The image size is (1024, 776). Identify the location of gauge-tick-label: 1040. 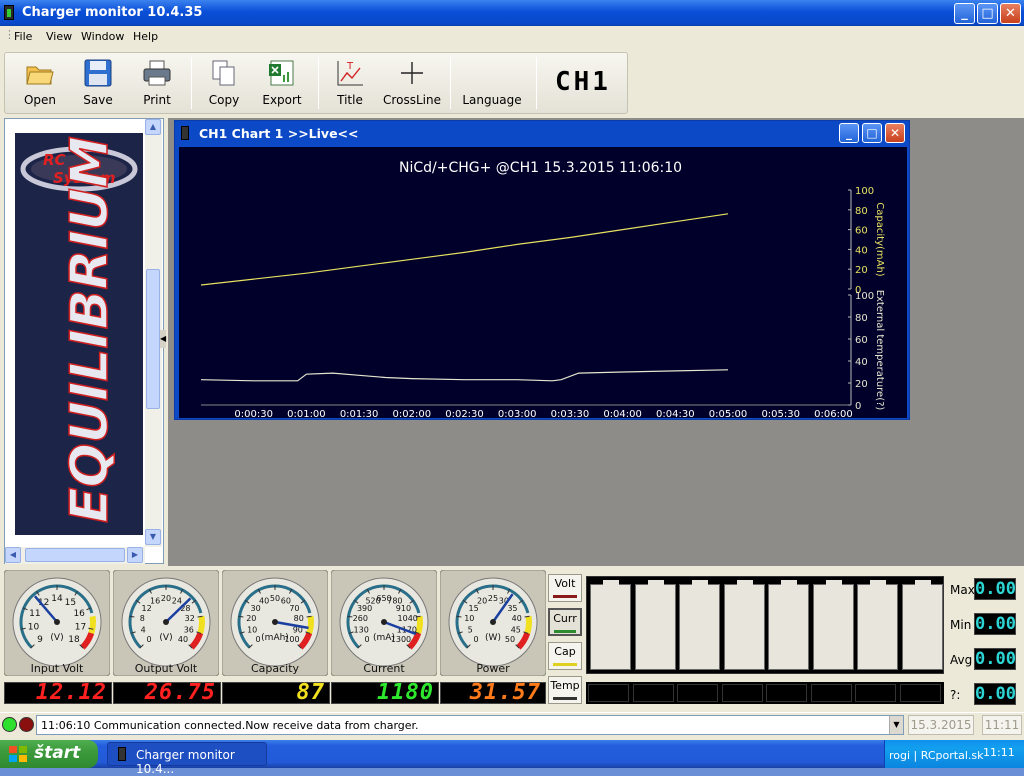
(408, 618).